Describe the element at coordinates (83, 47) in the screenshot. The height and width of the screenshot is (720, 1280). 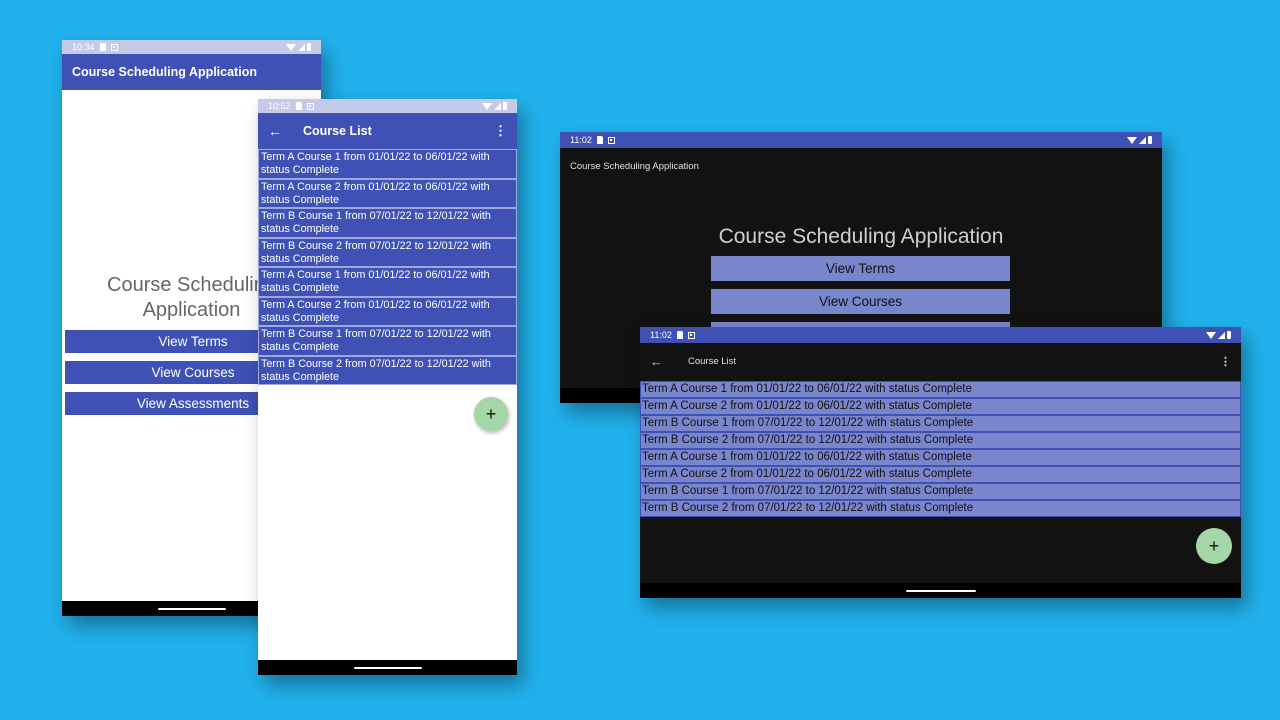
I see `status-time: 10:34` at that location.